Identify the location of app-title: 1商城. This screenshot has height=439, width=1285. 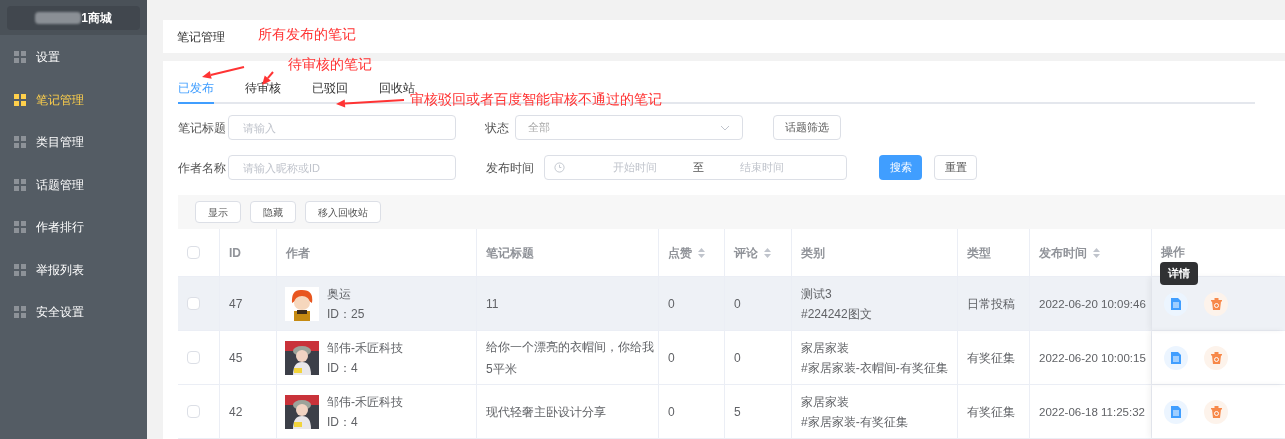
(96, 18).